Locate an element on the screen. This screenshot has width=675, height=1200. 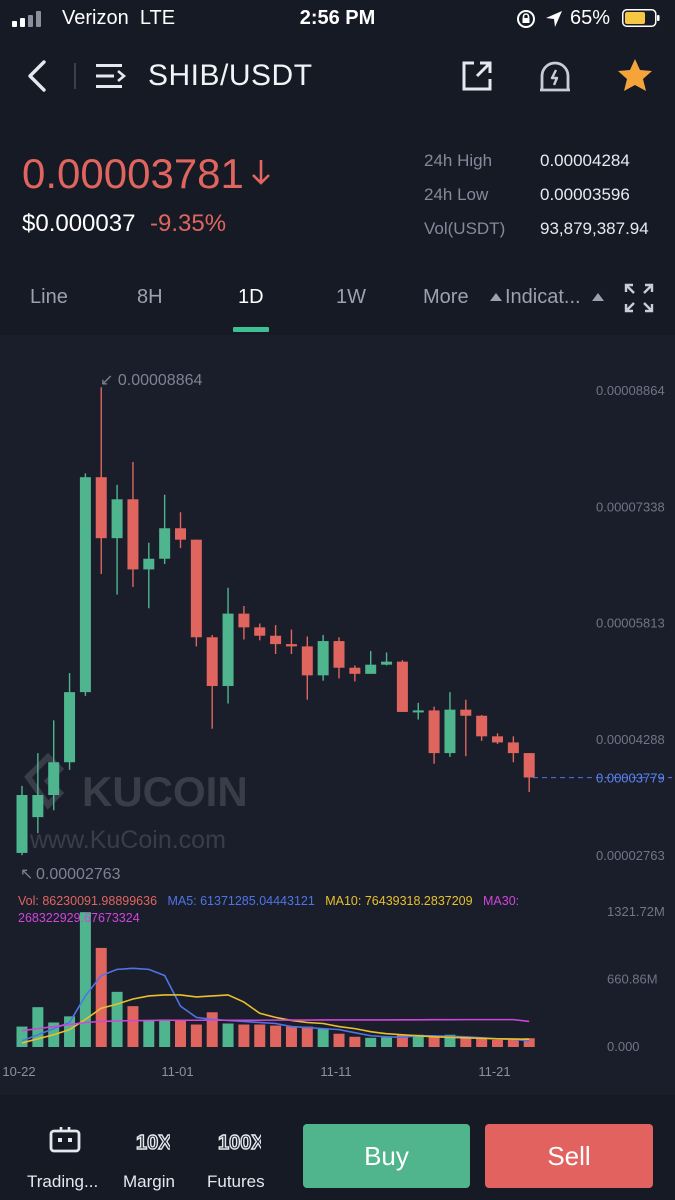
low-price-marker: ↖ is located at coordinates (26, 874).